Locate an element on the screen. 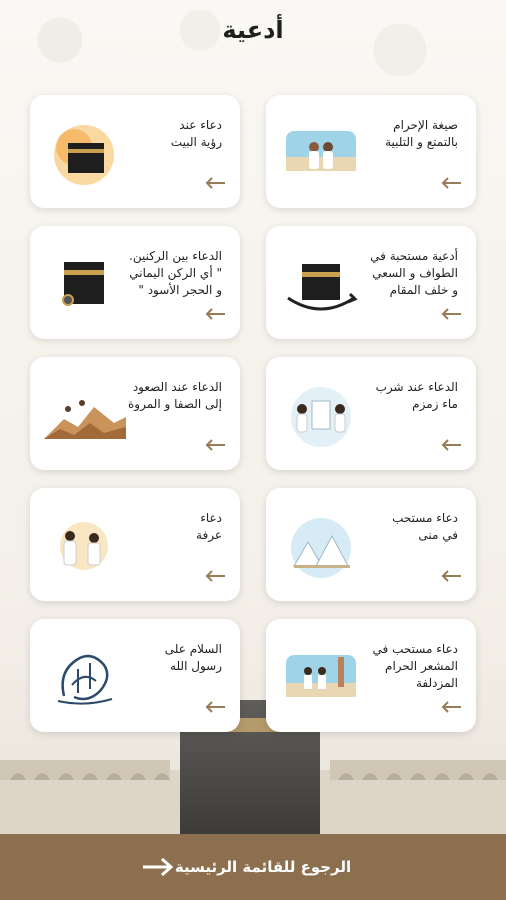  ihram-pilgrims-icon is located at coordinates (321, 151).